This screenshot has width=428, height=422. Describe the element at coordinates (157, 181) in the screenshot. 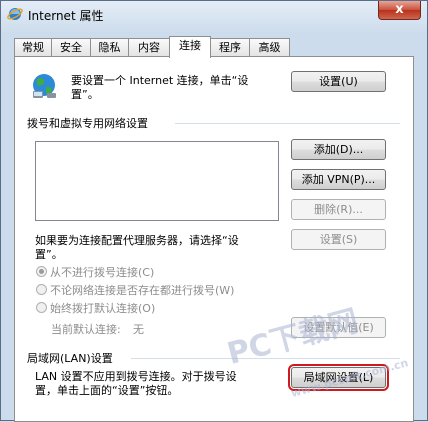

I see `connections-listbox` at that location.